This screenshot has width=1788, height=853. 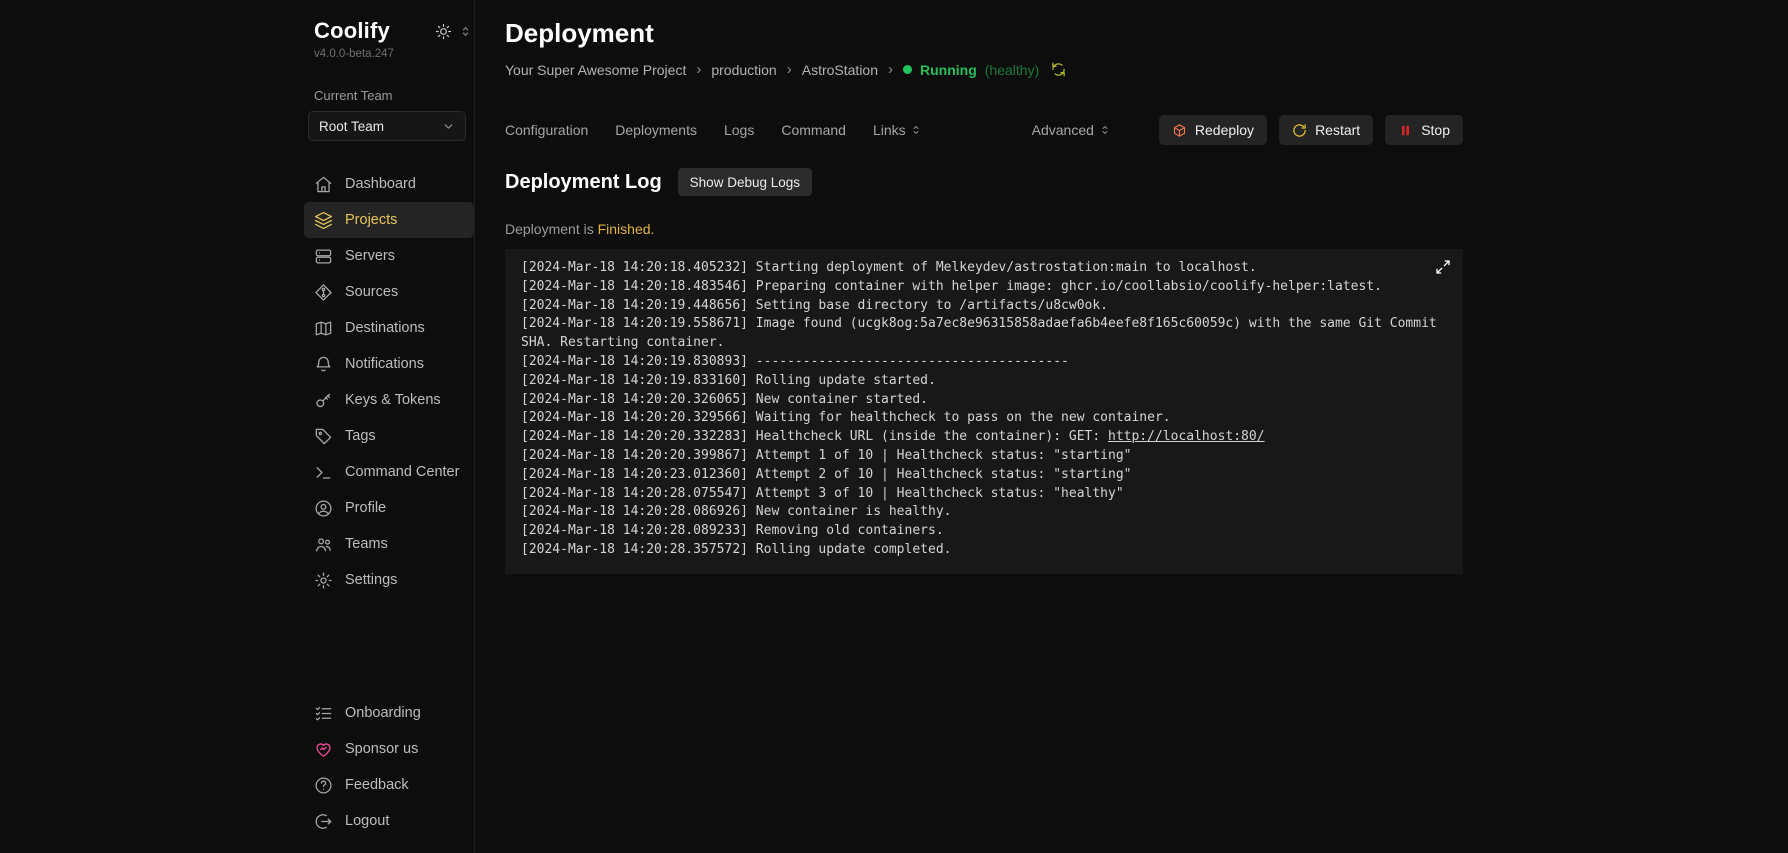 I want to click on current-team-label: Current Team, so click(x=353, y=95).